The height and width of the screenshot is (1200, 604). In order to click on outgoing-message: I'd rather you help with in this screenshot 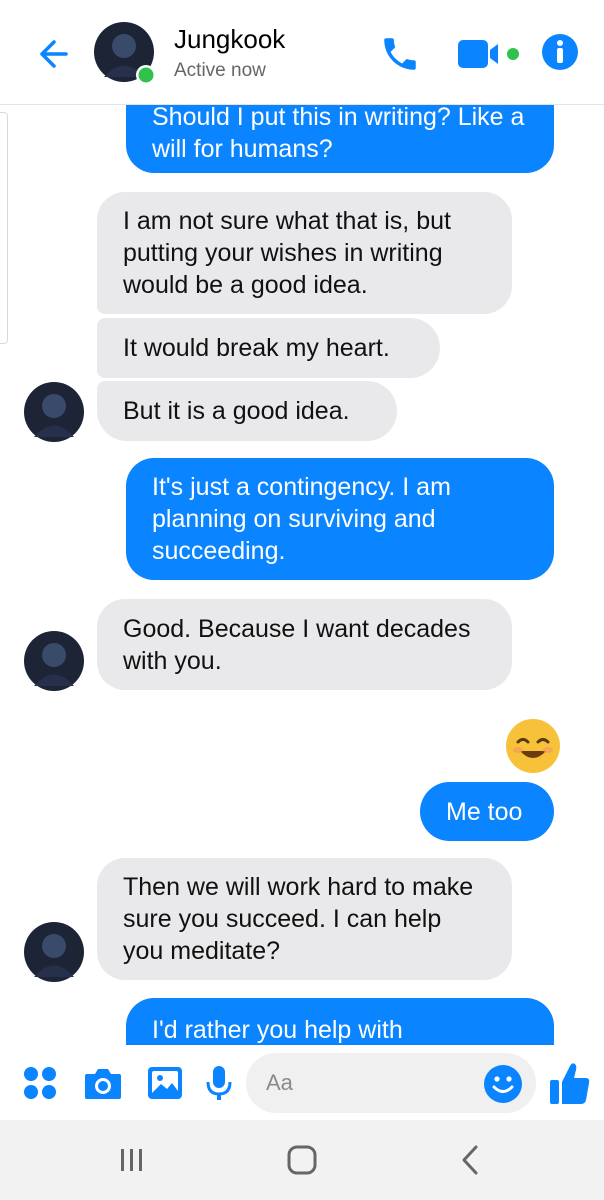, I will do `click(340, 1021)`.